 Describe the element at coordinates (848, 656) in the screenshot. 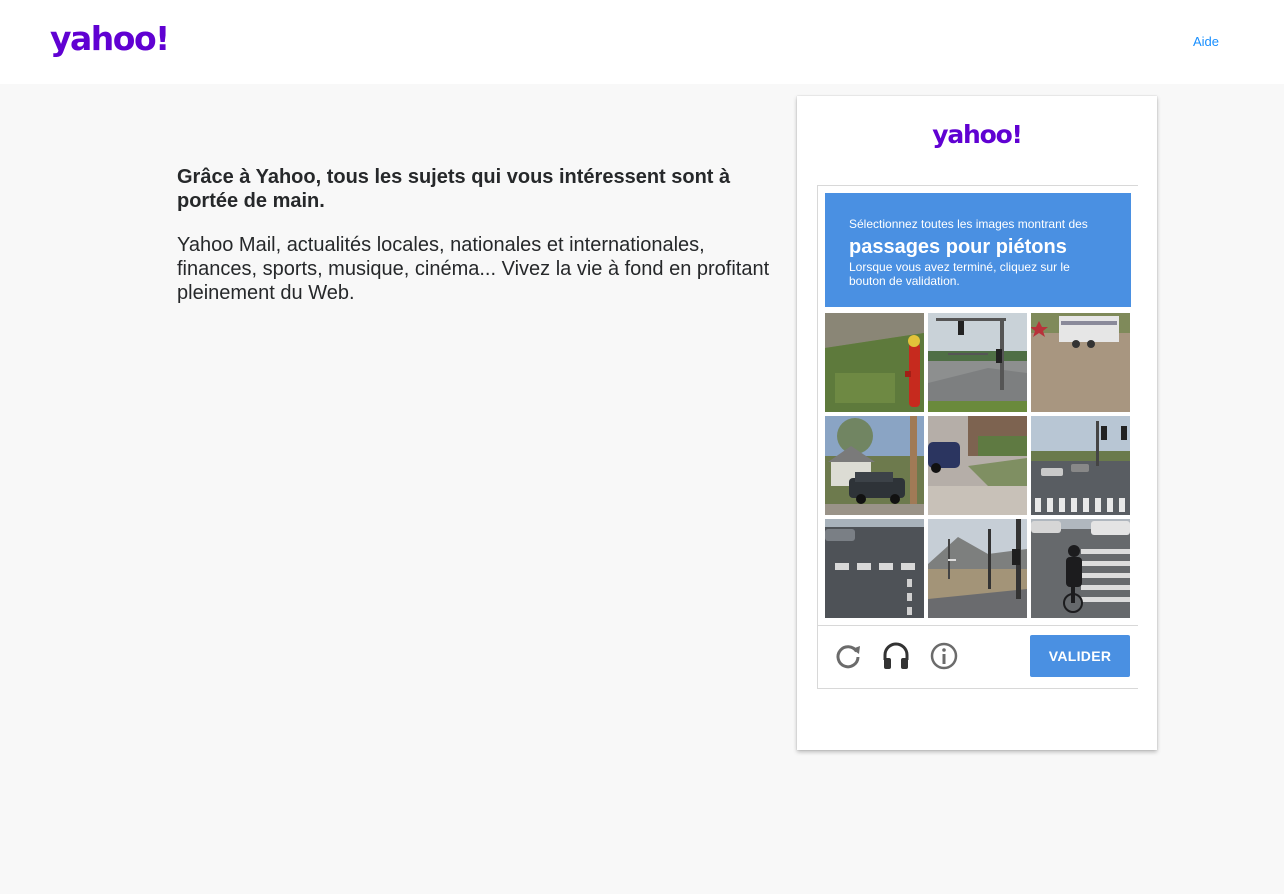

I see `reload-icon` at that location.